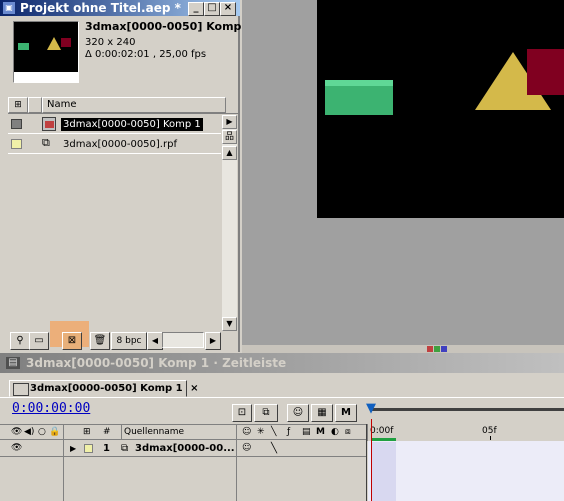 The height and width of the screenshot is (501, 564). What do you see at coordinates (107, 432) in the screenshot?
I see `number-column-header: #` at bounding box center [107, 432].